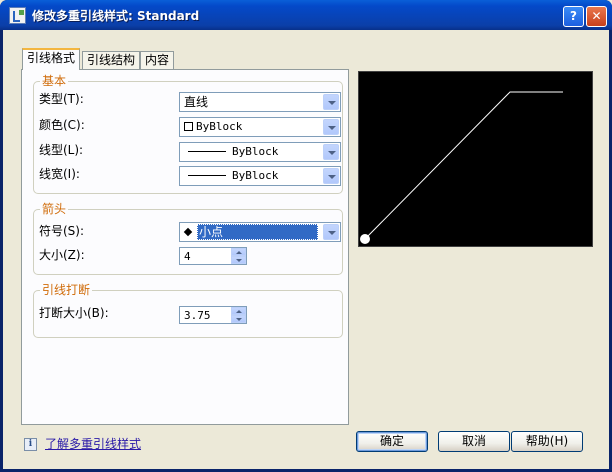  What do you see at coordinates (255, 175) in the screenshot?
I see `lineweight-value: ByBlock` at bounding box center [255, 175].